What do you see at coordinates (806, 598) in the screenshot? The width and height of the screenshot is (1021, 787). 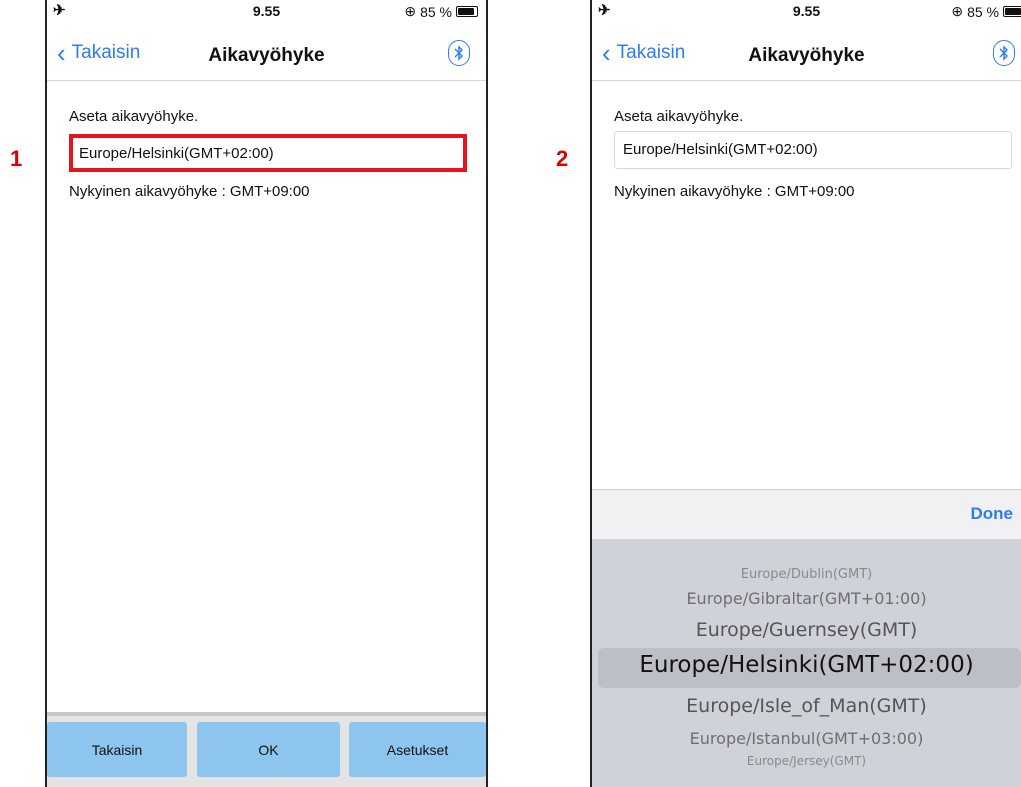 I see `picker-item: Europe/Gibraltar(GMT+01:00)` at bounding box center [806, 598].